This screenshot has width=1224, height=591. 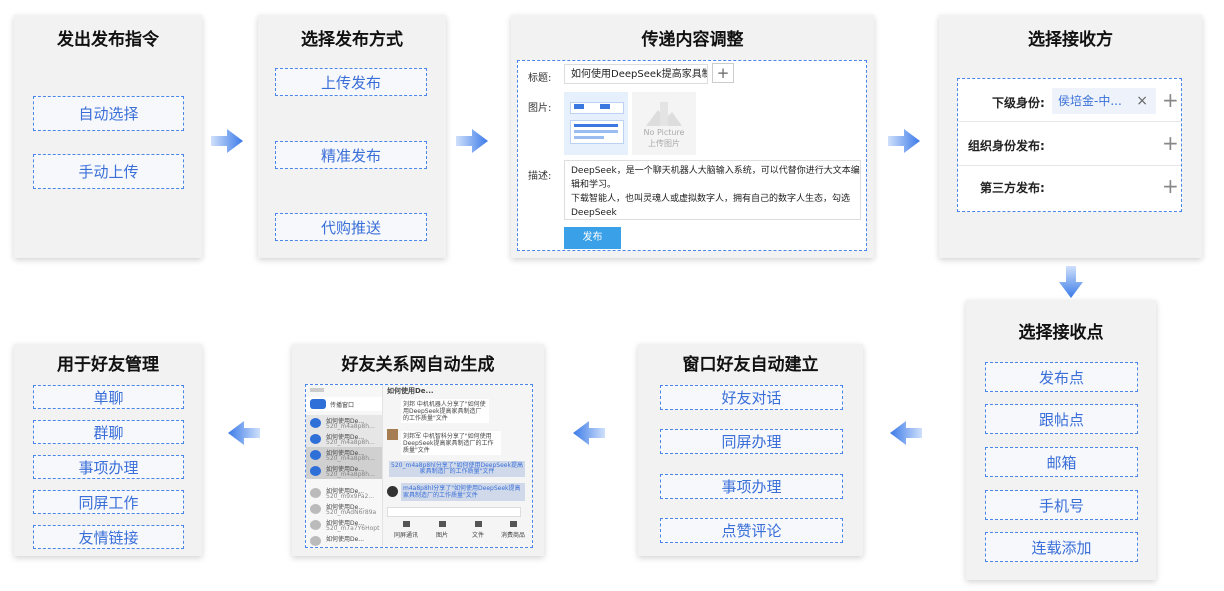 I want to click on step-title: 用于好友管理, so click(x=108, y=365).